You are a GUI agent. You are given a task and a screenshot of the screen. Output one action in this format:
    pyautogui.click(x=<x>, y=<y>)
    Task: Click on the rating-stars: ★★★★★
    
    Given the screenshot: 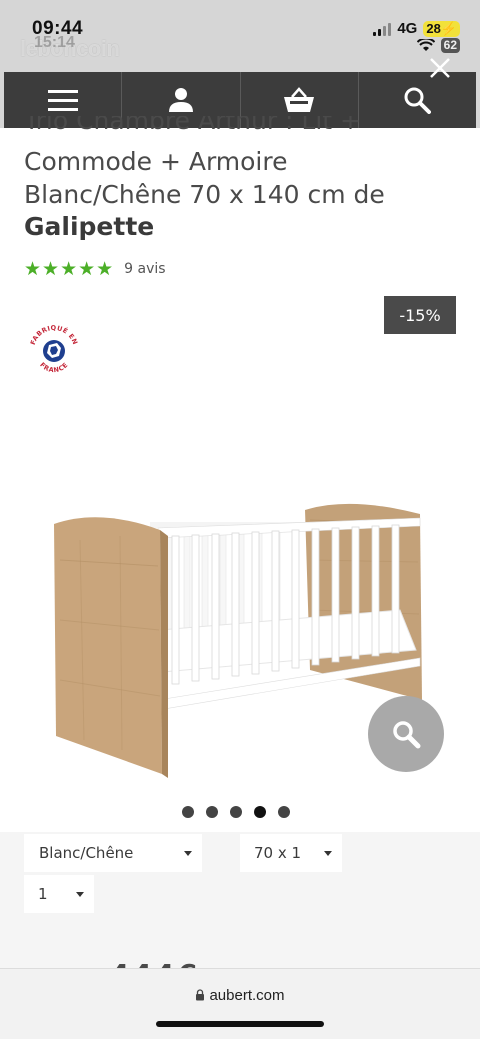 What is the action you would take?
    pyautogui.click(x=69, y=269)
    